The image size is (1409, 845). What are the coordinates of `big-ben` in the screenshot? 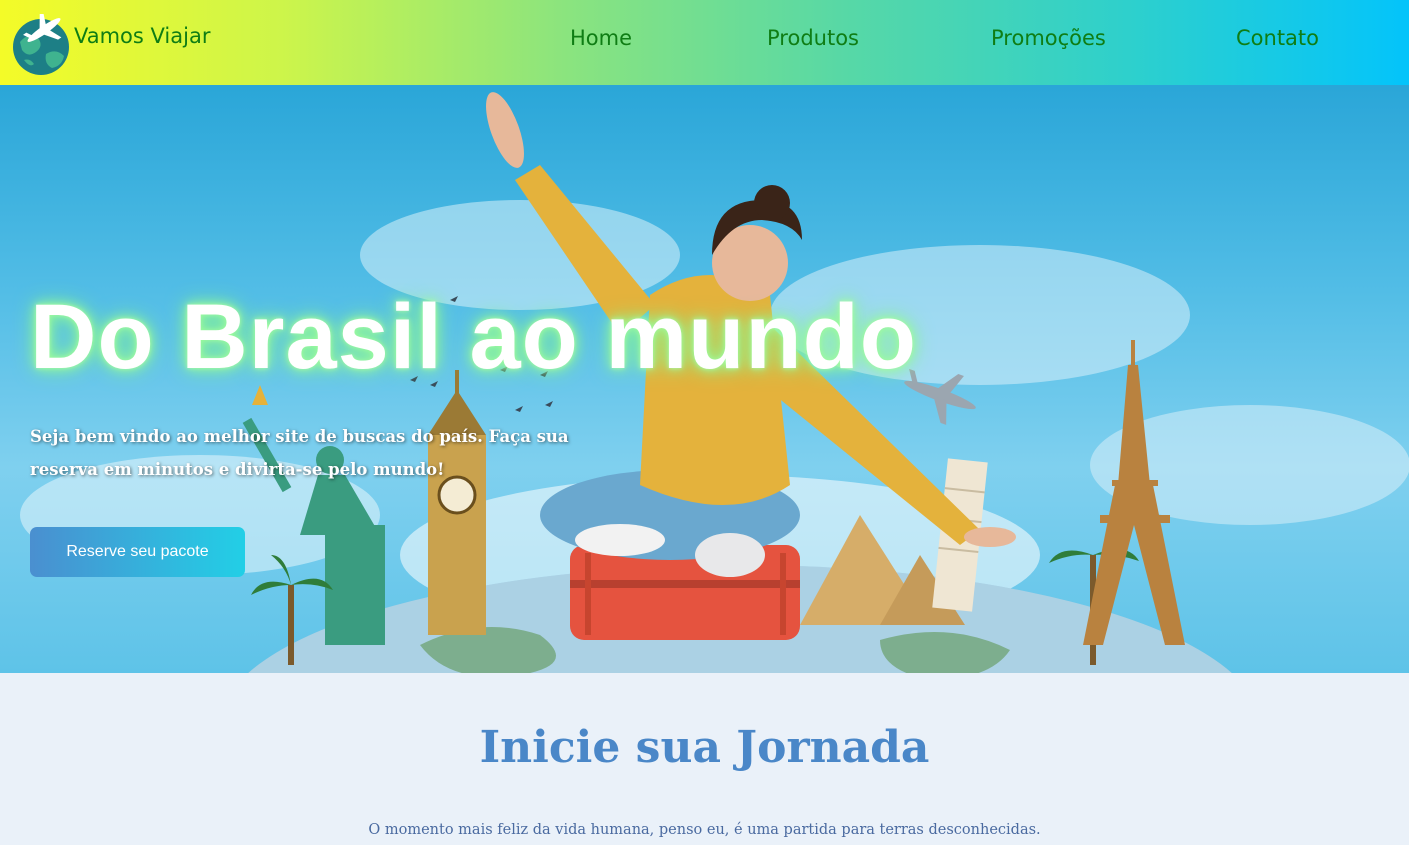 It's located at (457, 502).